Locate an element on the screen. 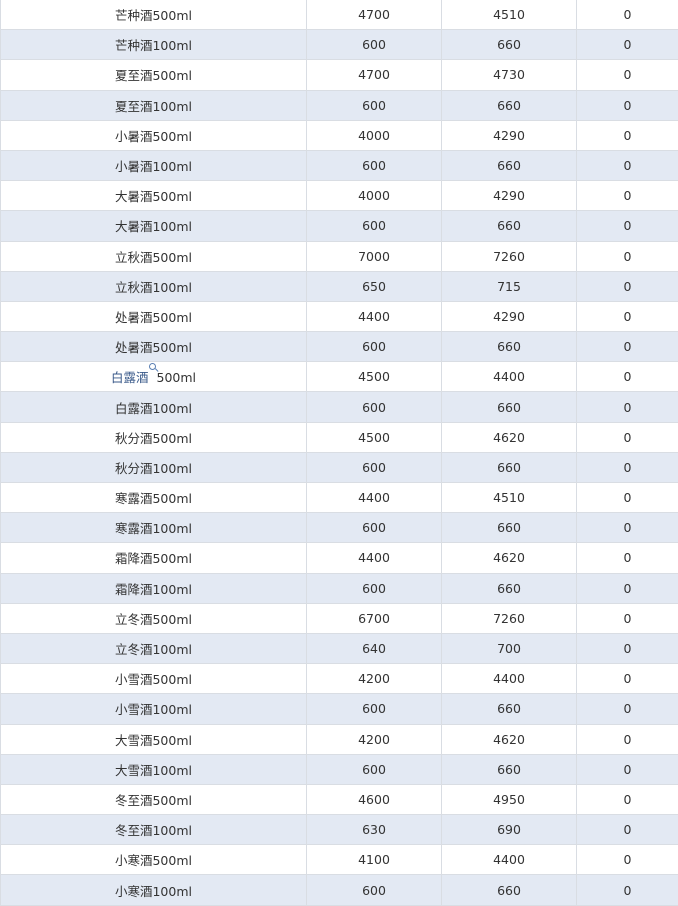 Image resolution: width=678 pixels, height=906 pixels. product-name-cell: 寒露酒500ml is located at coordinates (153, 497).